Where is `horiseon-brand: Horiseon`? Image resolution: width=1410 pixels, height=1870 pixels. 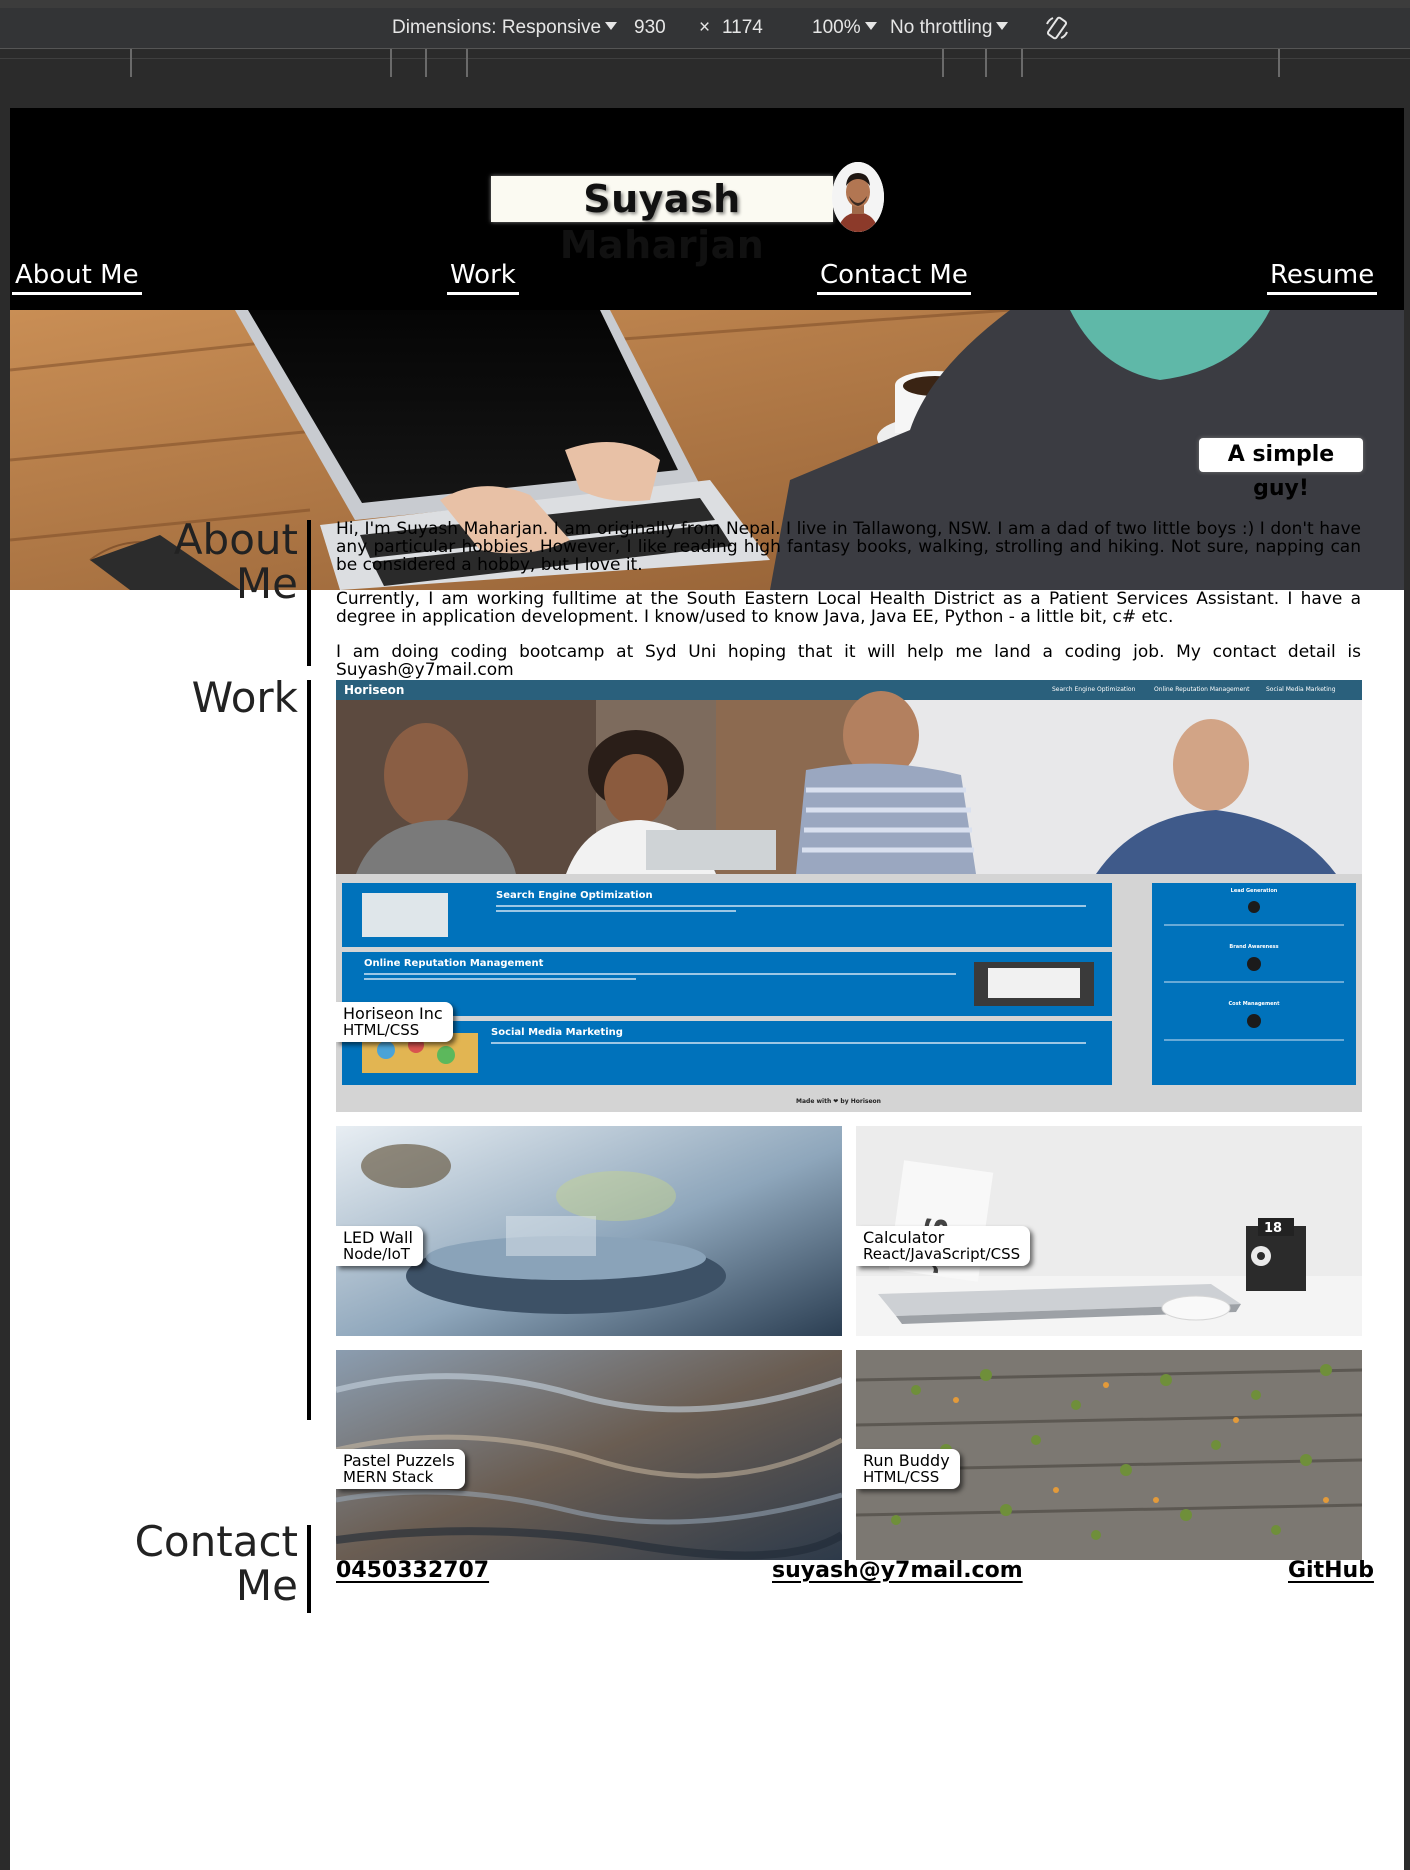
horiseon-brand: Horiseon is located at coordinates (374, 690).